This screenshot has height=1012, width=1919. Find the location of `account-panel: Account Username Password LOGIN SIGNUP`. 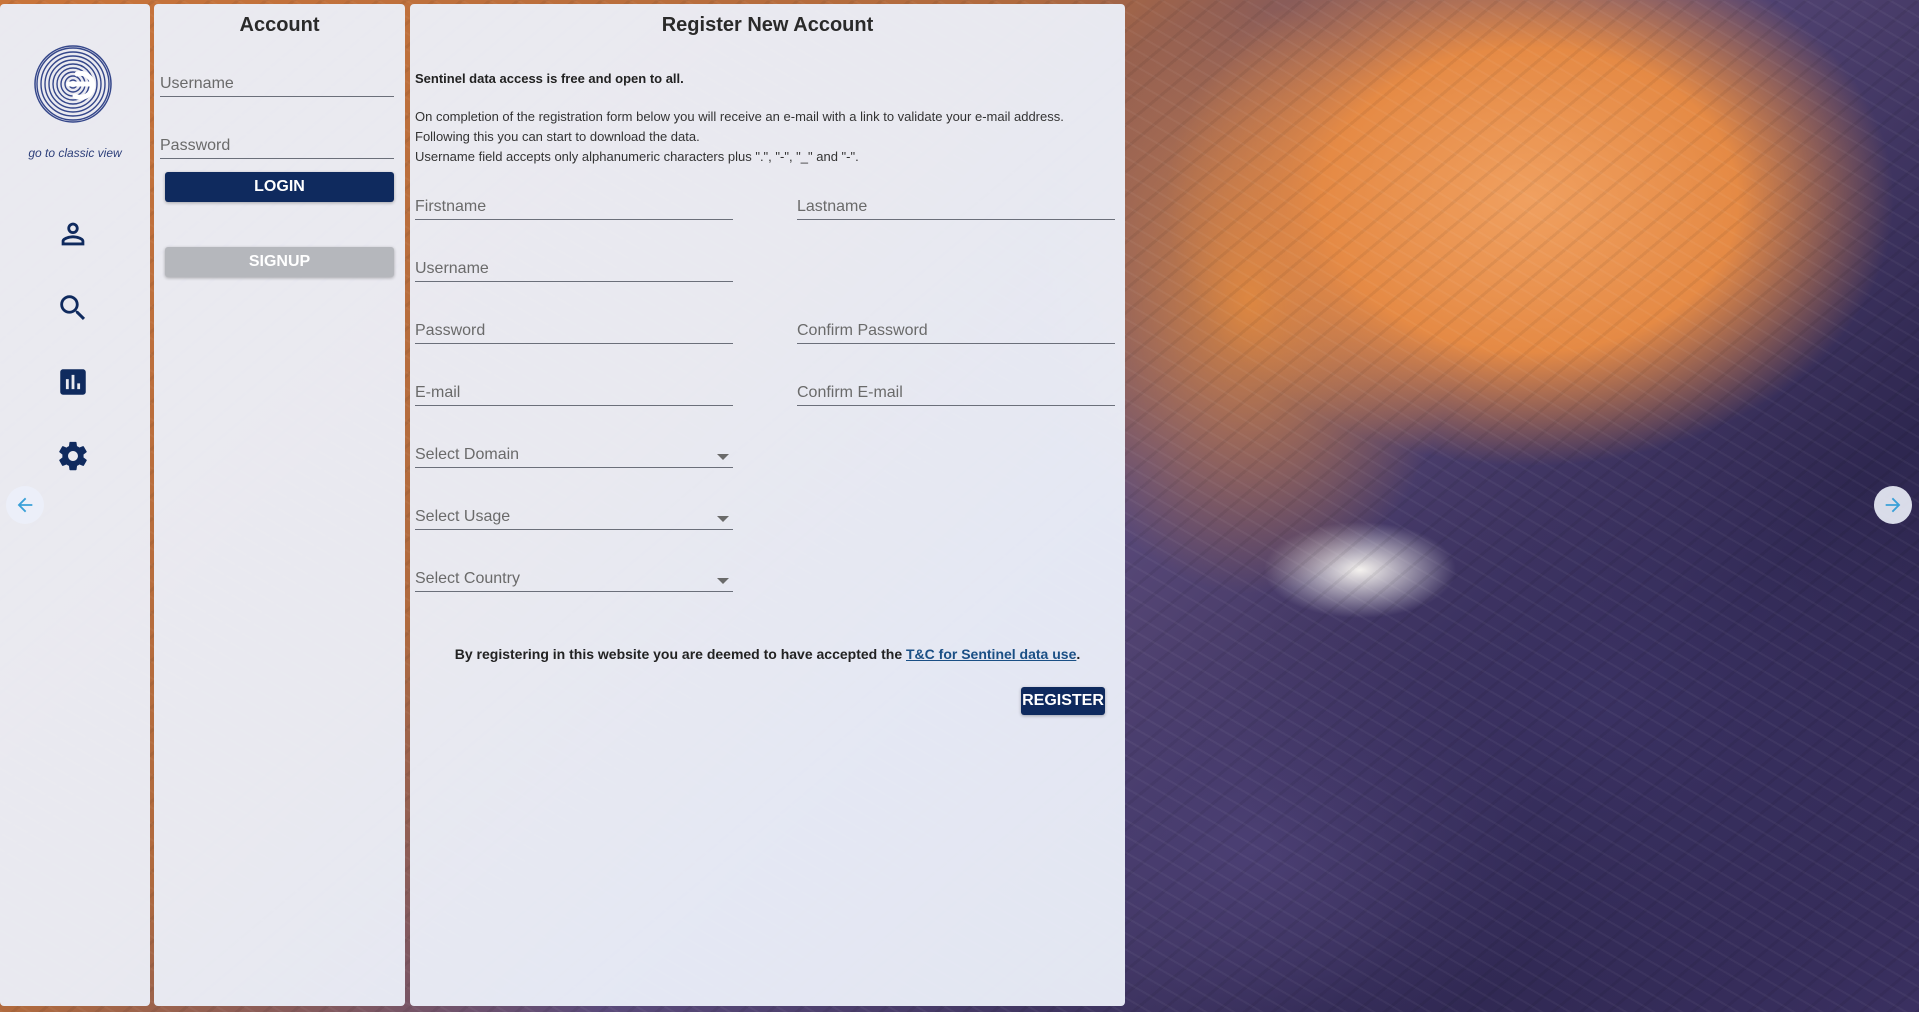

account-panel: Account Username Password LOGIN SIGNUP is located at coordinates (279, 505).